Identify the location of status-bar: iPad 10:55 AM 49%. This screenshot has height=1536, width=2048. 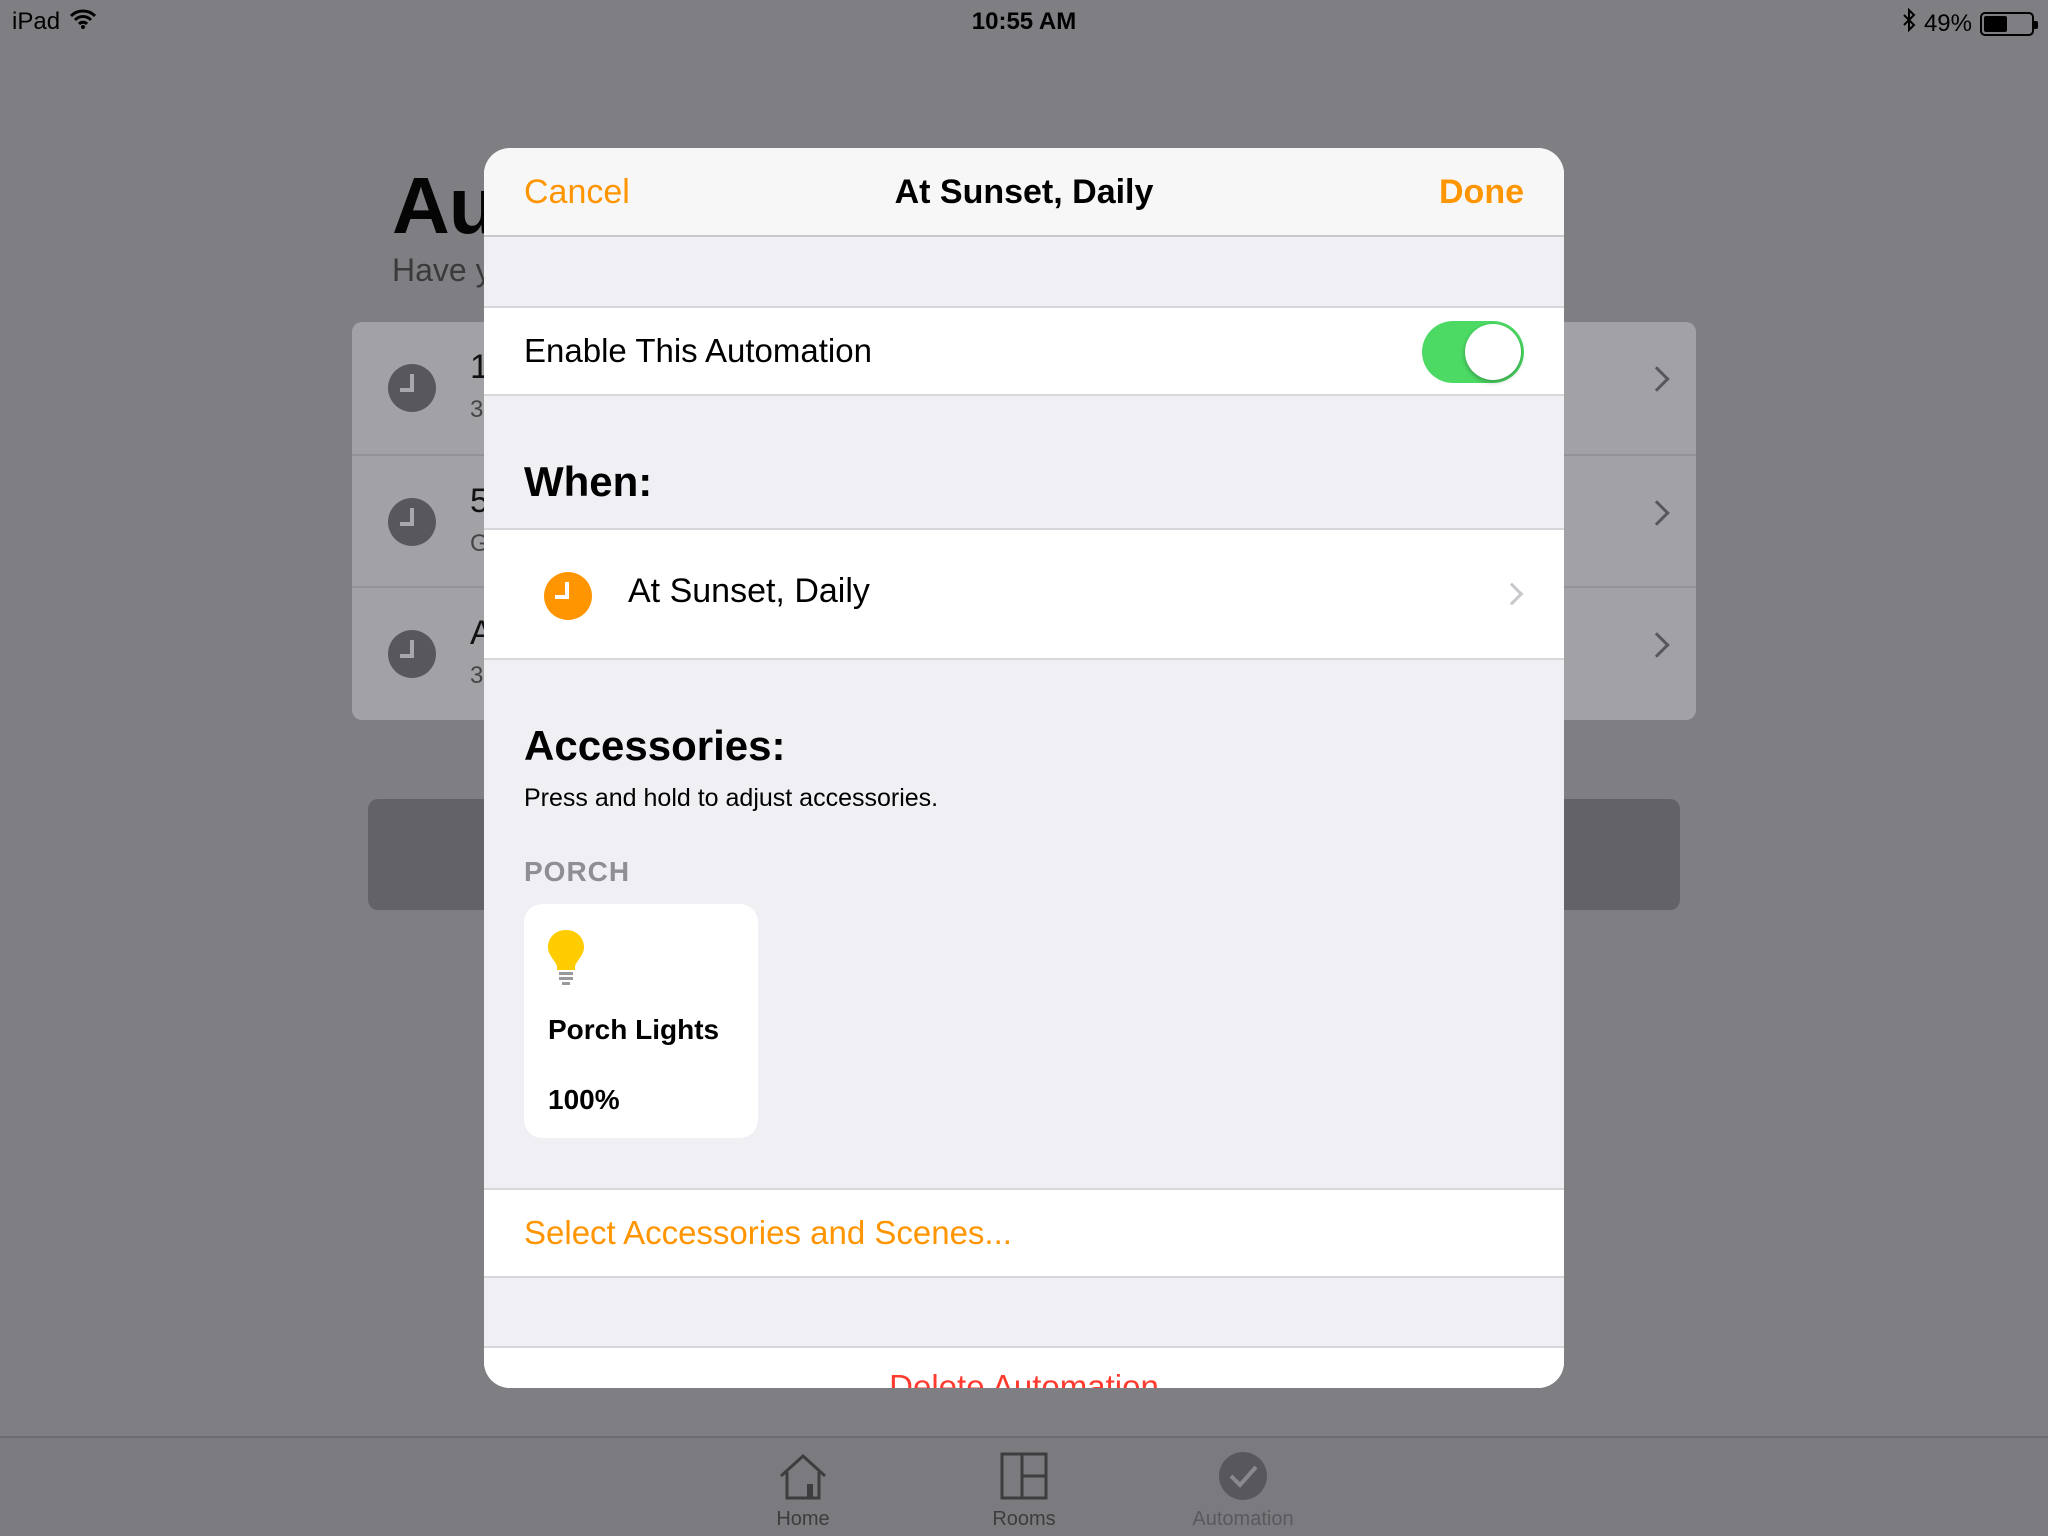
(1024, 21).